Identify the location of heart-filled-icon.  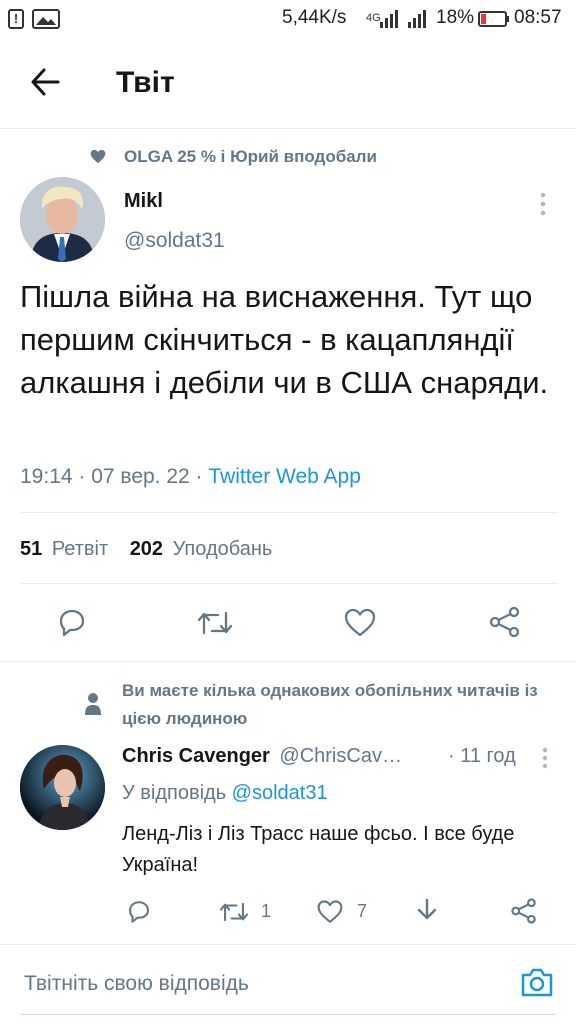
(98, 159).